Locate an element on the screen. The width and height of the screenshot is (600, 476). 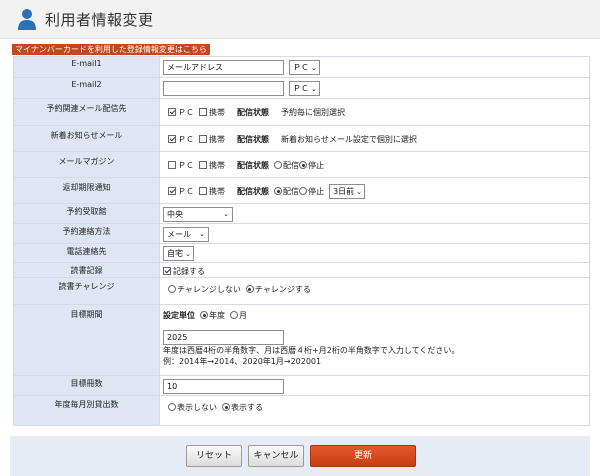
due-notice-stop-radio is located at coordinates (303, 191).